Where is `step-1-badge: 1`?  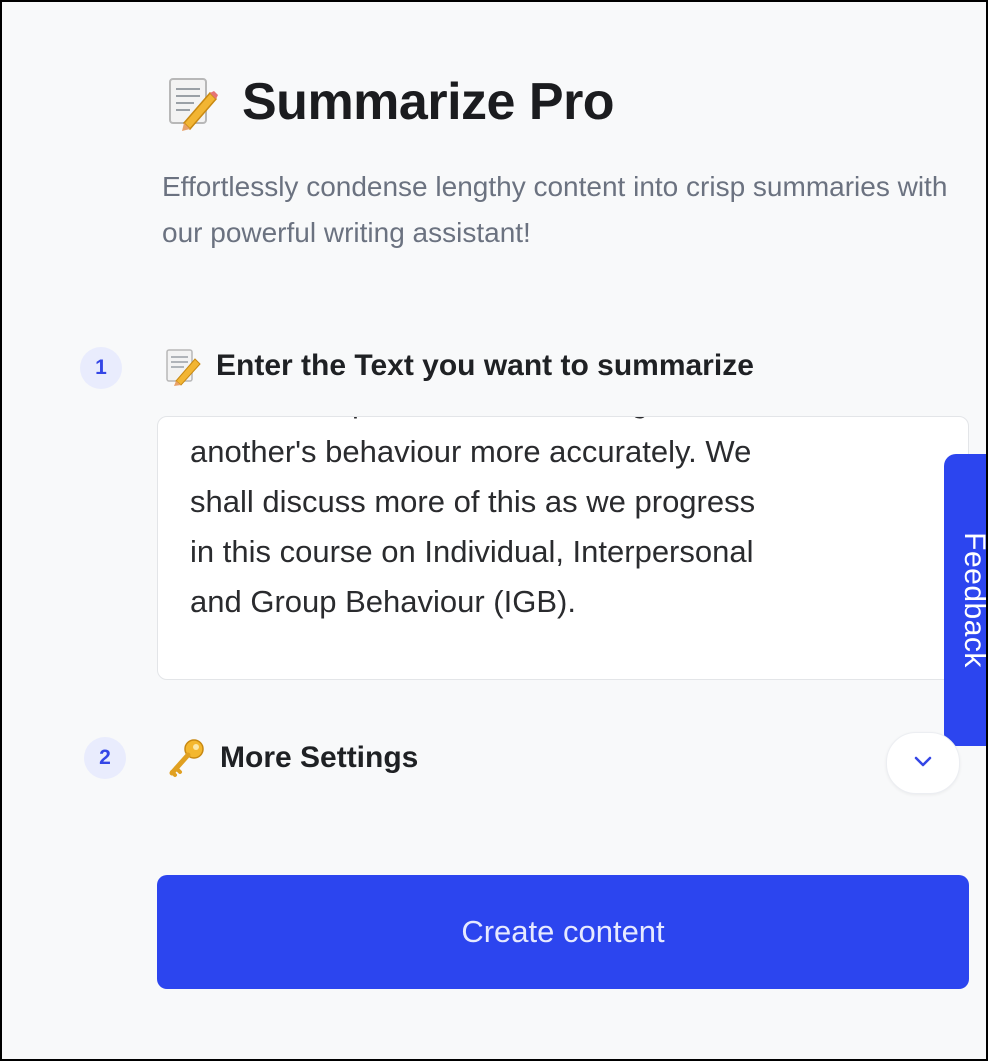
step-1-badge: 1 is located at coordinates (101, 368).